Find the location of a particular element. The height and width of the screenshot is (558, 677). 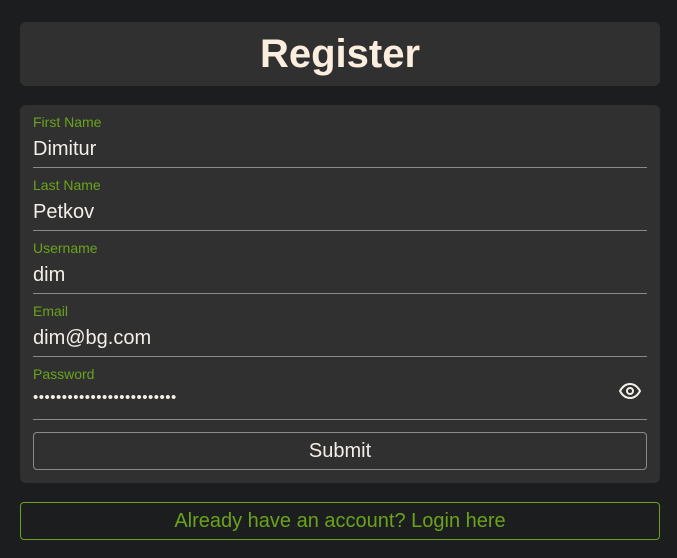

first-name-input: Dimitur is located at coordinates (64, 149).